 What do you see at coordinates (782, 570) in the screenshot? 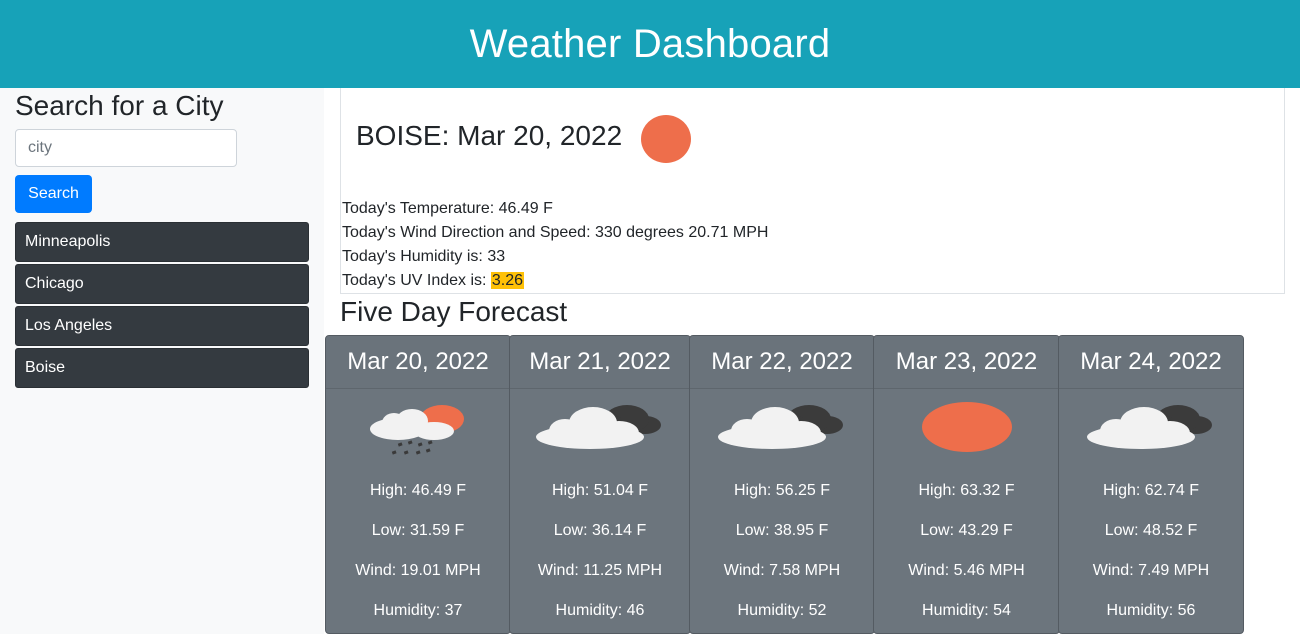
I see `forecast-wind: Wind: 7.58 MPH` at bounding box center [782, 570].